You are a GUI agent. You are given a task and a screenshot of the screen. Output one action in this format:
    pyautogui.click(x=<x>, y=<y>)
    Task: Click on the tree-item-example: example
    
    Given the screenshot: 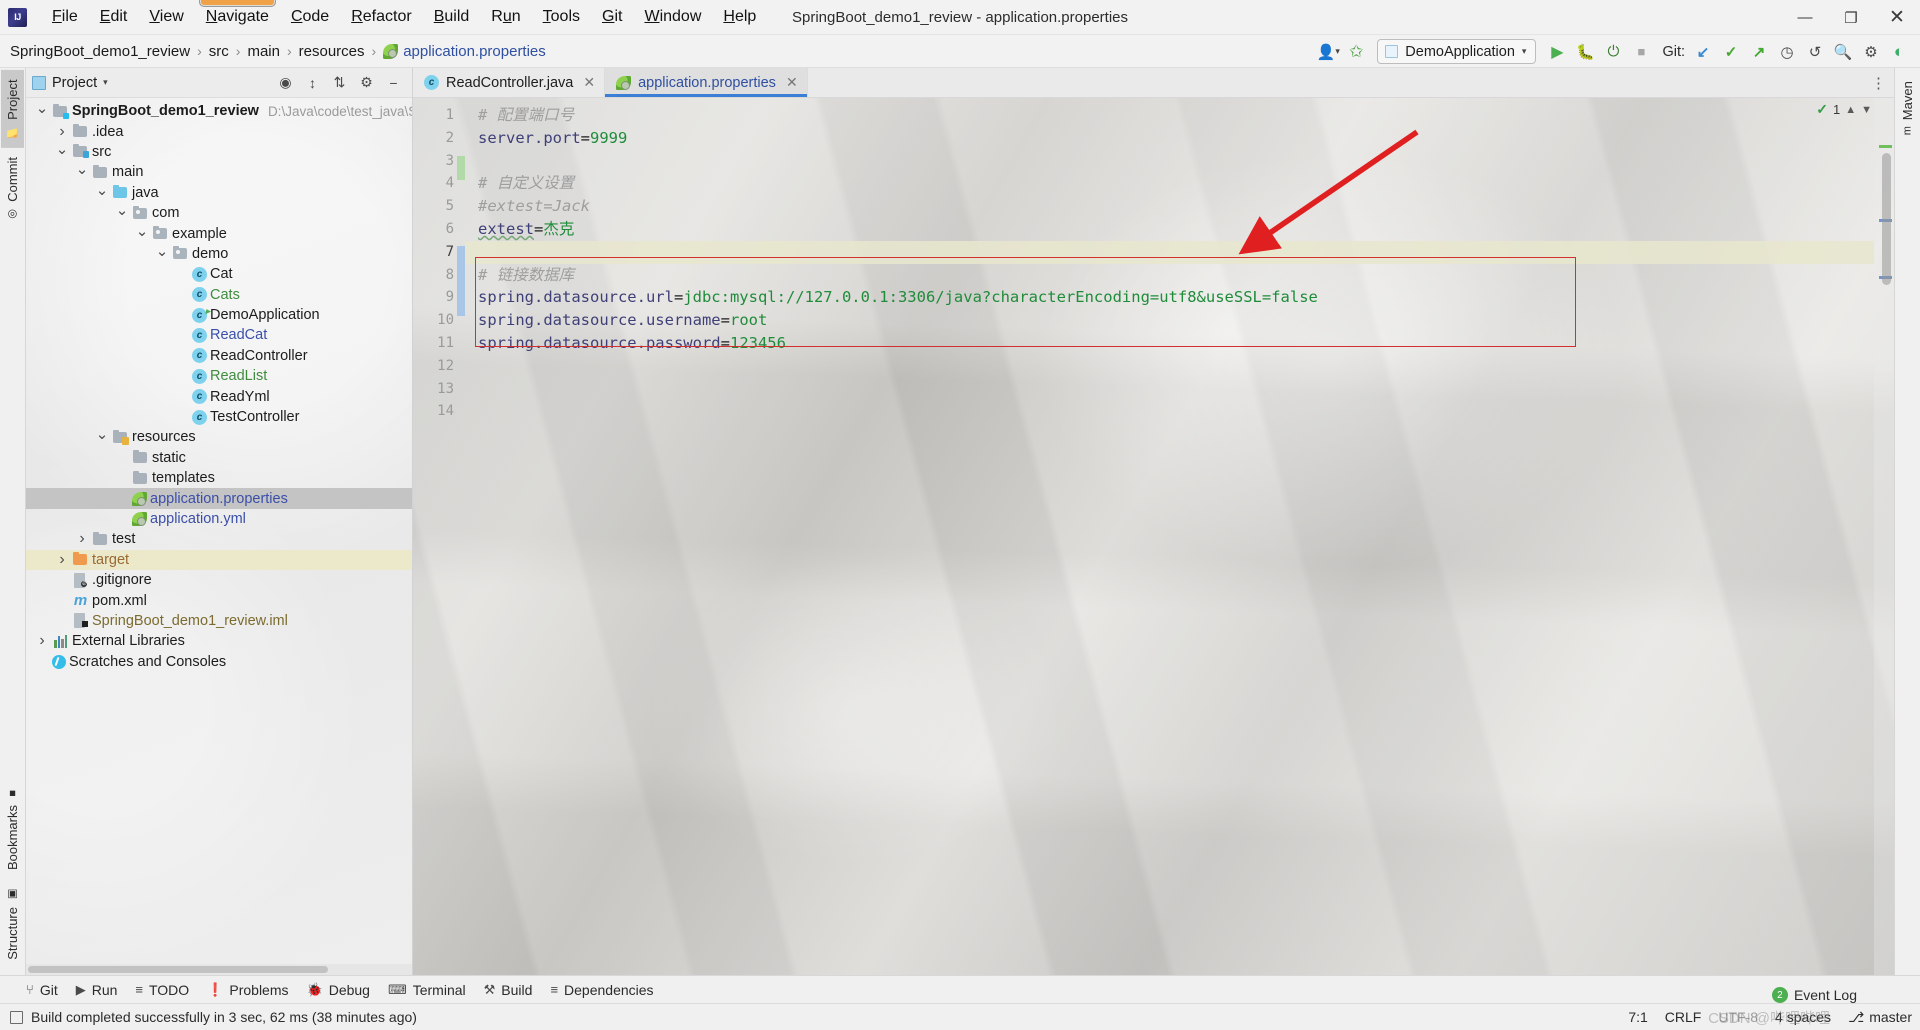 What is the action you would take?
    pyautogui.click(x=219, y=233)
    